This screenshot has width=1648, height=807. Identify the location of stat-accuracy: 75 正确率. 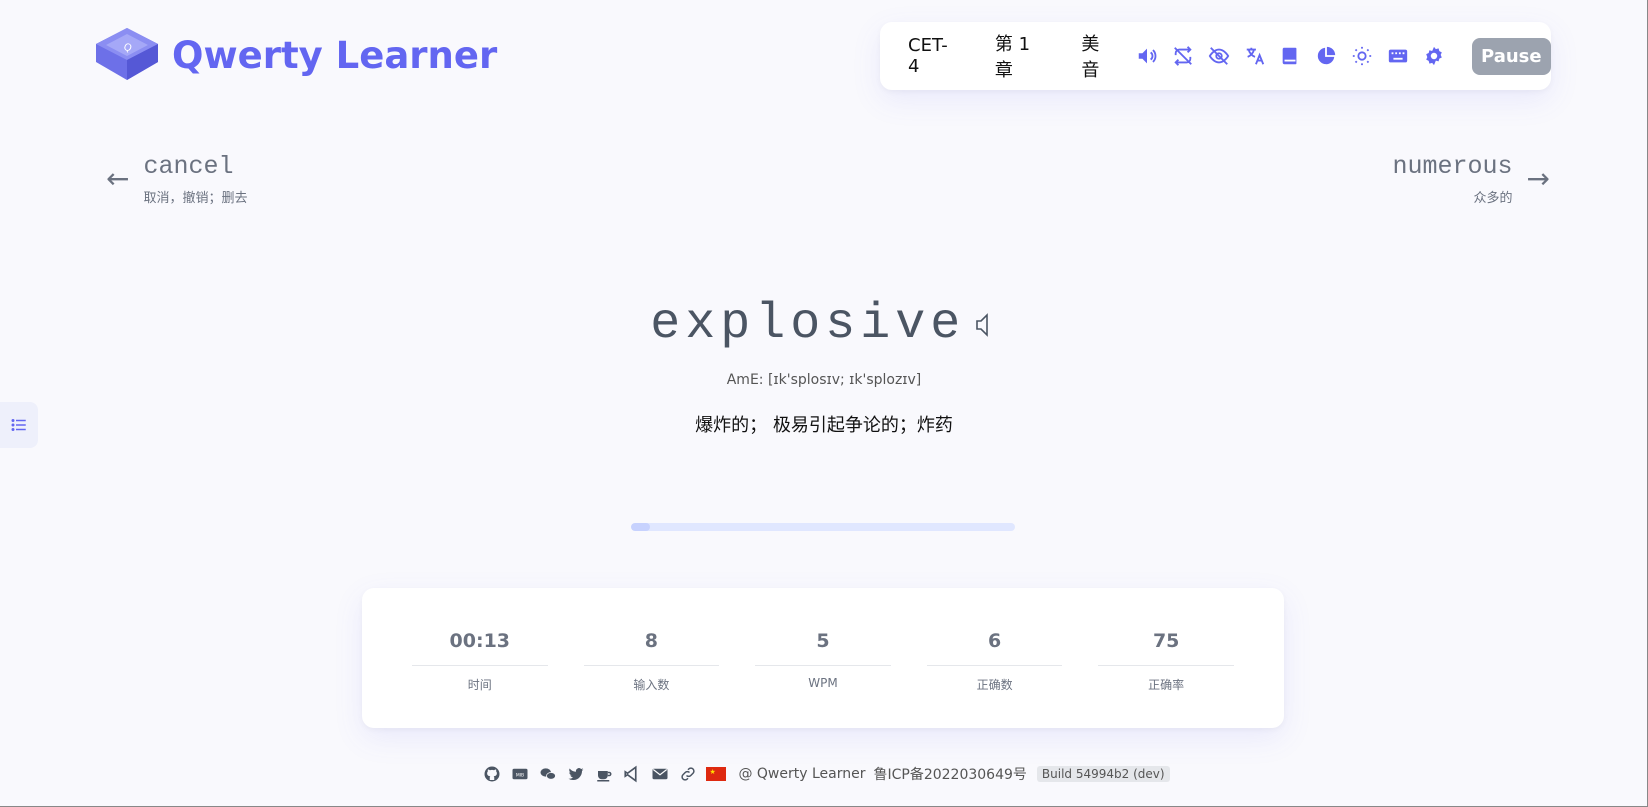
(1166, 658).